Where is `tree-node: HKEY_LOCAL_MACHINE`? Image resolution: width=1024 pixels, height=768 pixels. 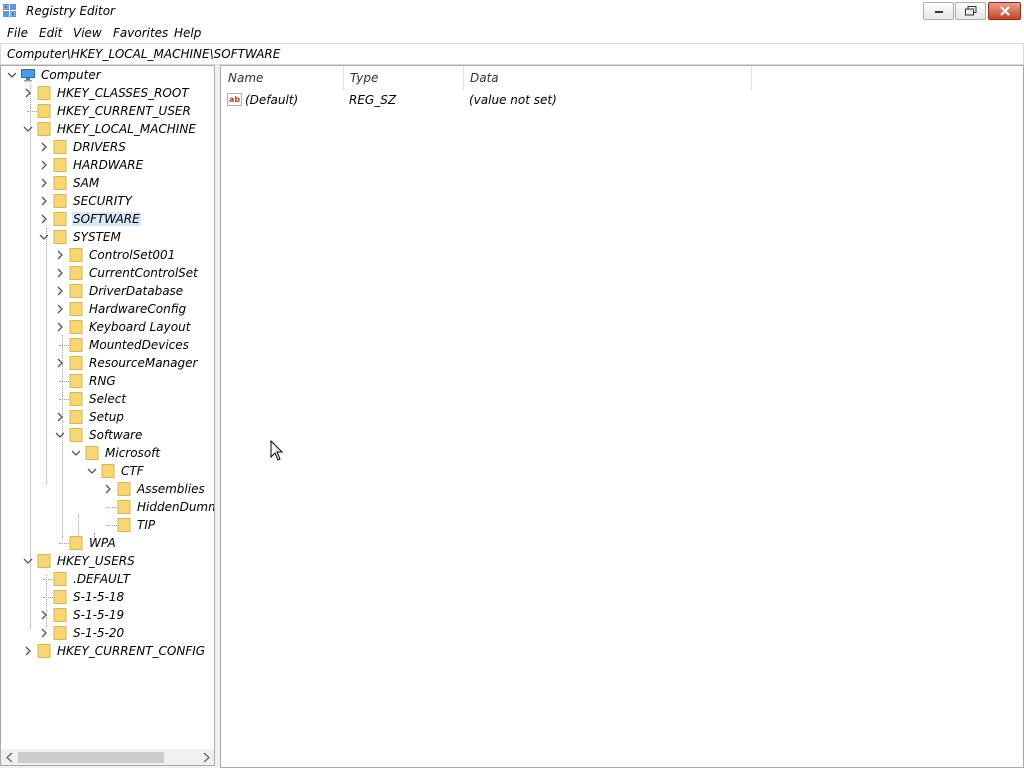 tree-node: HKEY_LOCAL_MACHINE is located at coordinates (107, 129).